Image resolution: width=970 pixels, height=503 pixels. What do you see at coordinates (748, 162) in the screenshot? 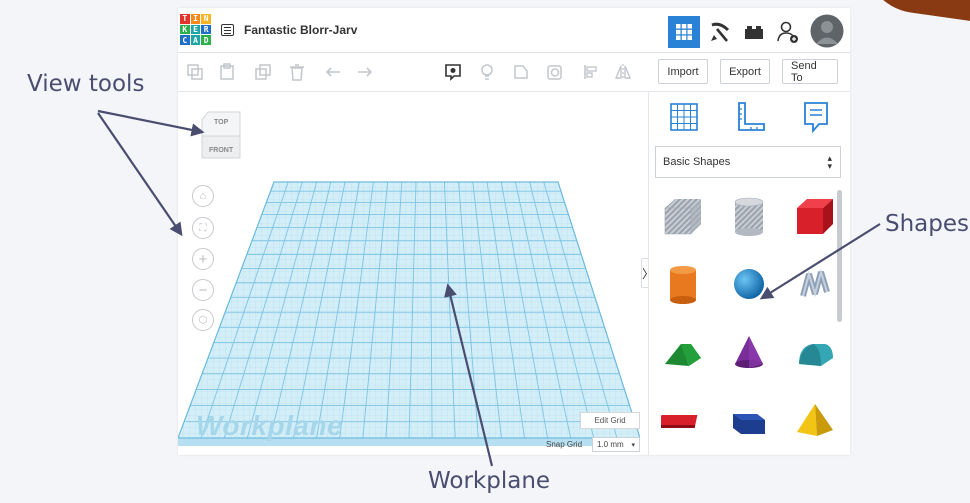
I see `shape-category-select: Basic Shapes ▴ ▾` at bounding box center [748, 162].